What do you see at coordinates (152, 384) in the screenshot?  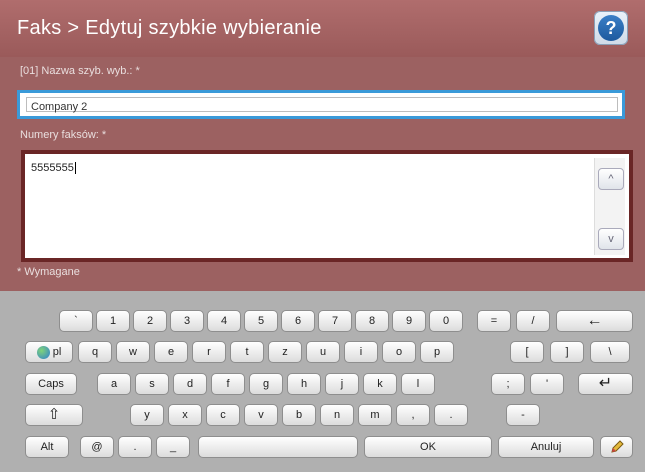 I see `key-s: s` at bounding box center [152, 384].